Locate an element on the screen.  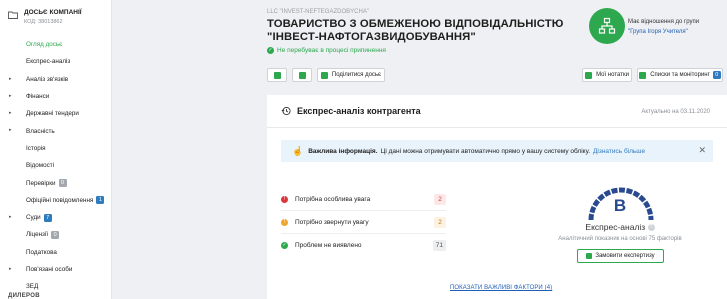
sidebar-item: Експрес-аналіз is located at coordinates (55, 61).